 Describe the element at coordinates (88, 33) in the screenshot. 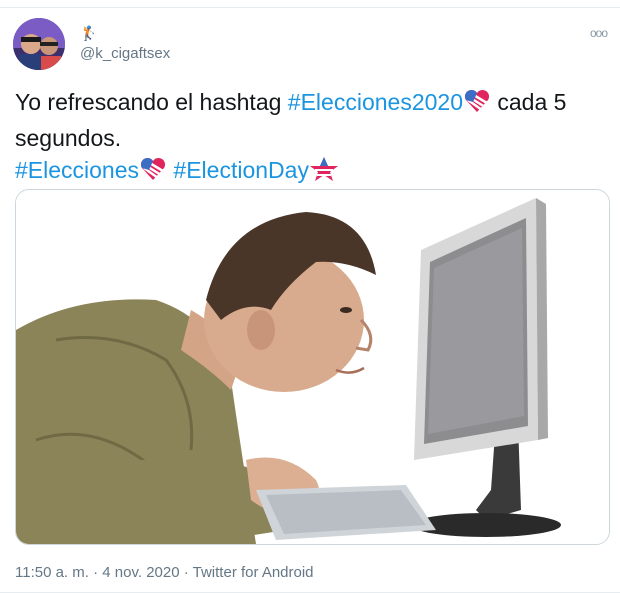

I see `display-name: 🏌` at that location.